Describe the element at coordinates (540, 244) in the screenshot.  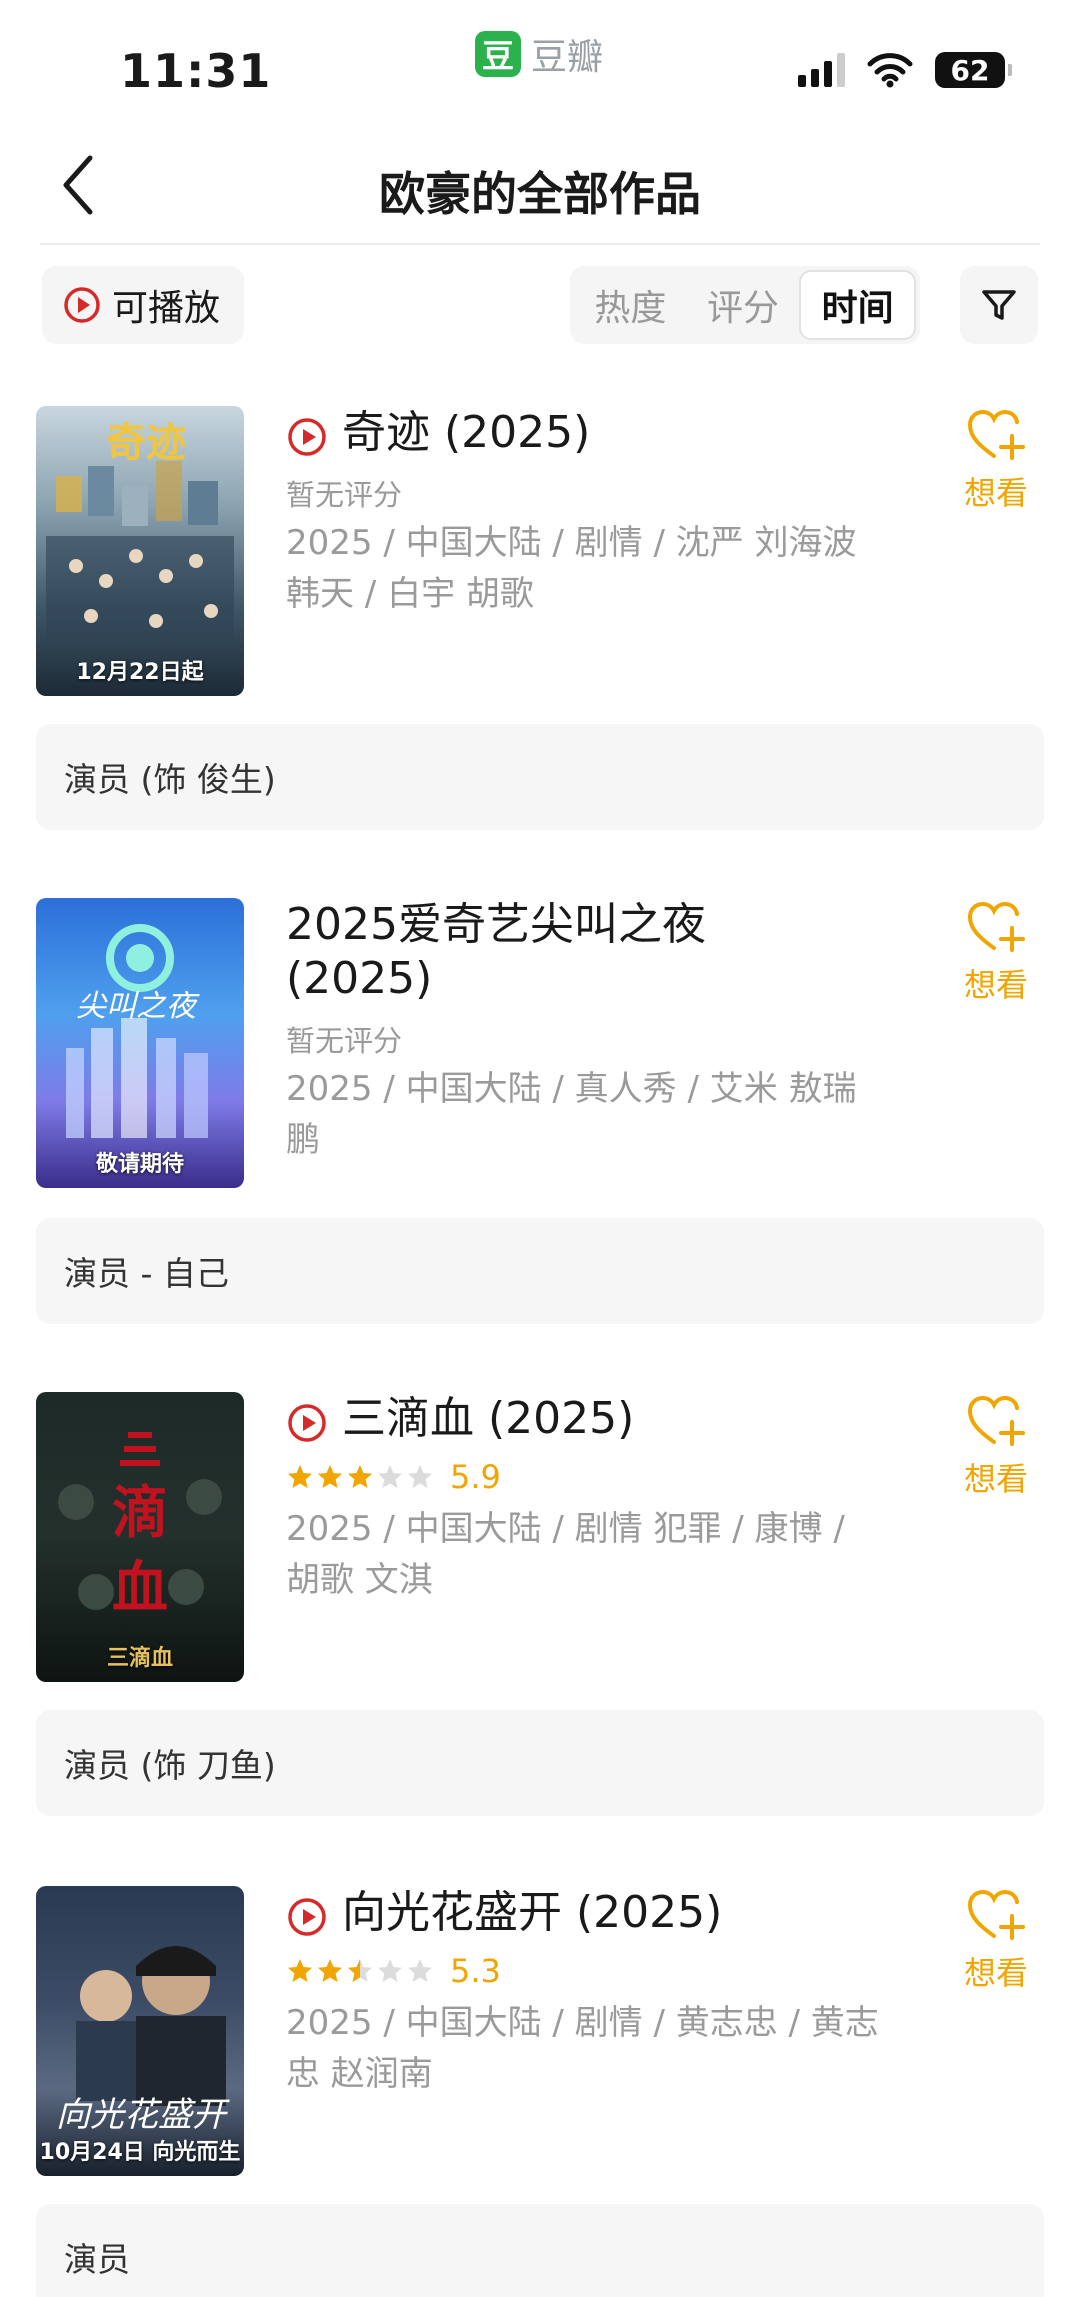
I see `nav-divider` at that location.